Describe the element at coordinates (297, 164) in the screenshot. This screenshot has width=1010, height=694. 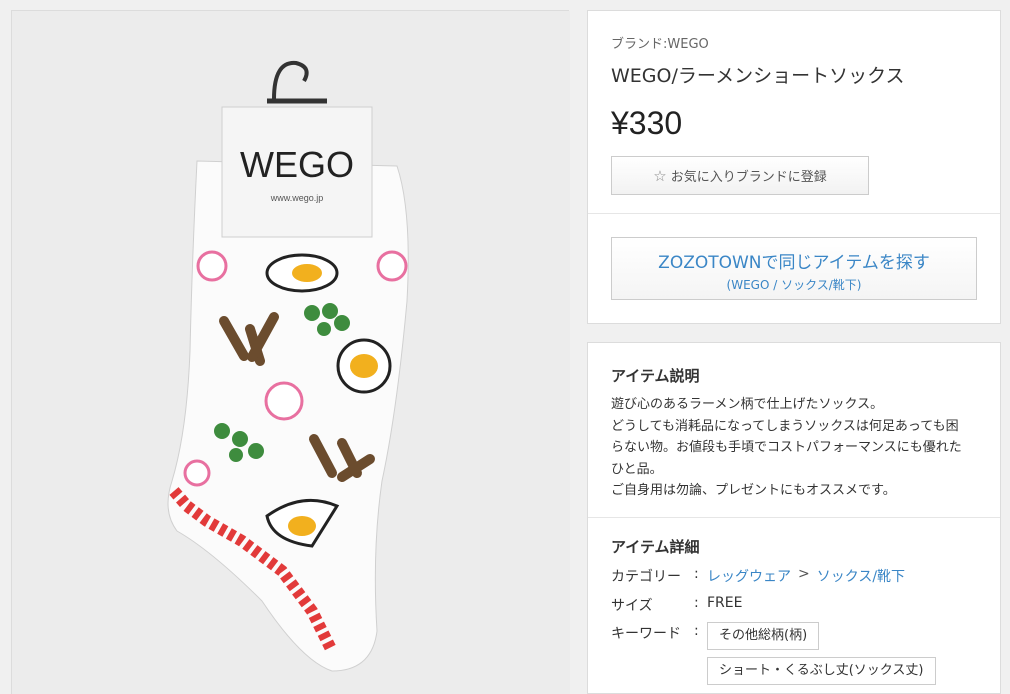
I see `tag-logo: WEGO` at that location.